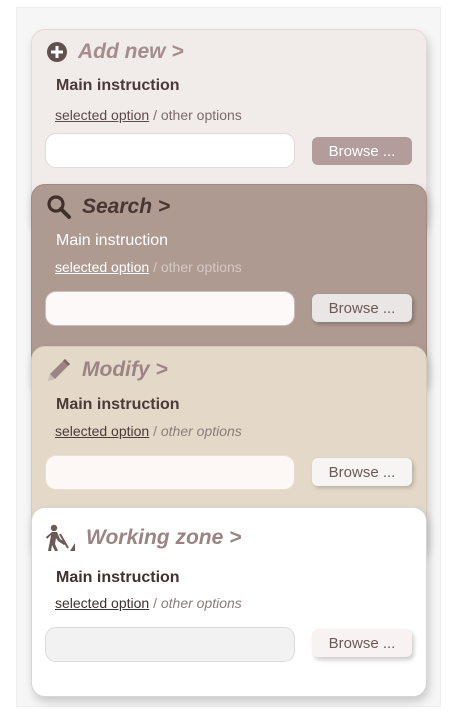 The height and width of the screenshot is (711, 461). What do you see at coordinates (57, 52) in the screenshot?
I see `plus-circle-icon` at bounding box center [57, 52].